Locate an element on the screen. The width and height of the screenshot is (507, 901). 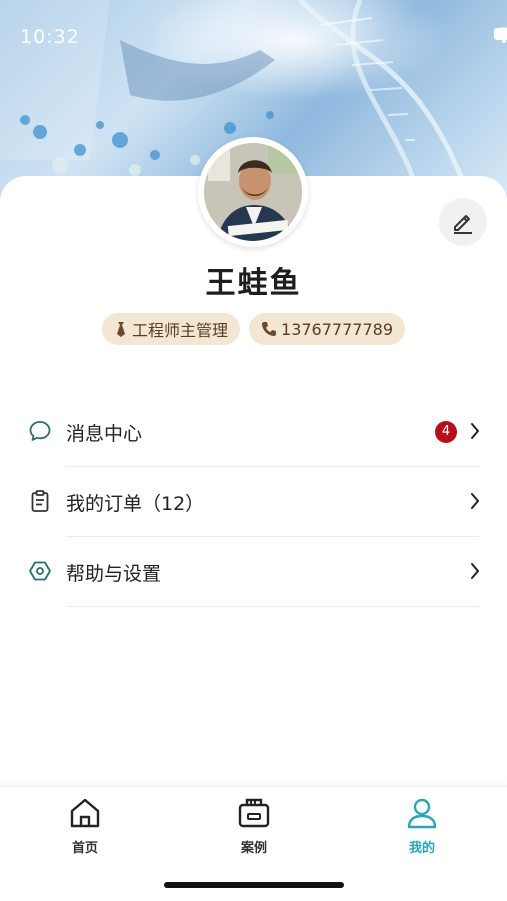
case-icon is located at coordinates (254, 813).